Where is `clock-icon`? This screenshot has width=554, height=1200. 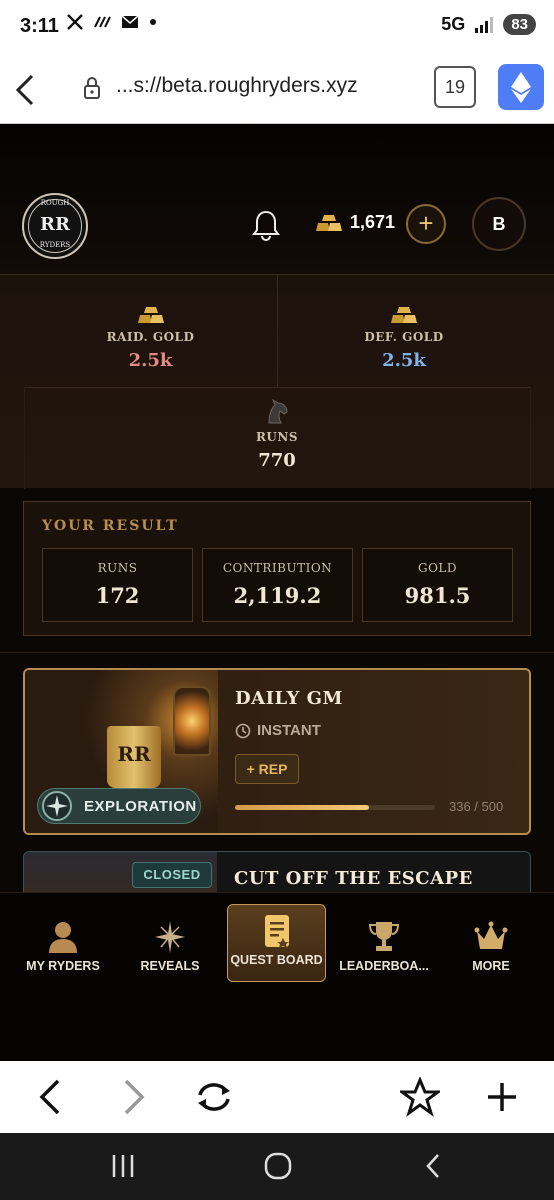 clock-icon is located at coordinates (243, 730).